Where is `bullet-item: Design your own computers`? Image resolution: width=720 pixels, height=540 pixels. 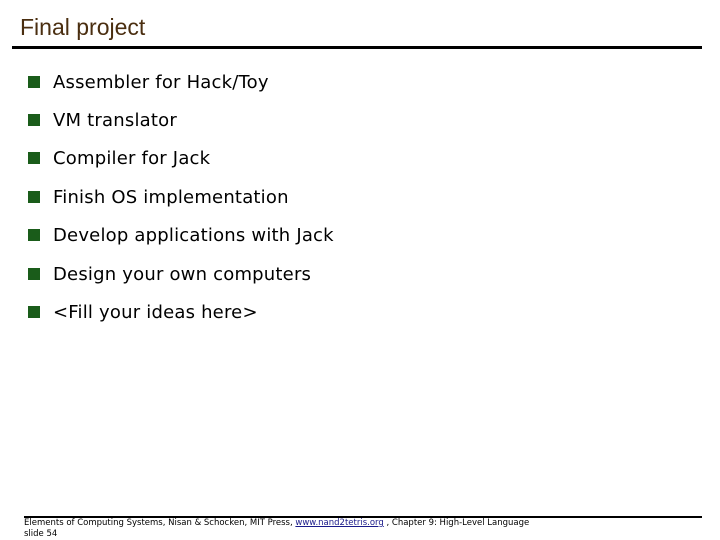
bullet-item: Design your own computers is located at coordinates (169, 274).